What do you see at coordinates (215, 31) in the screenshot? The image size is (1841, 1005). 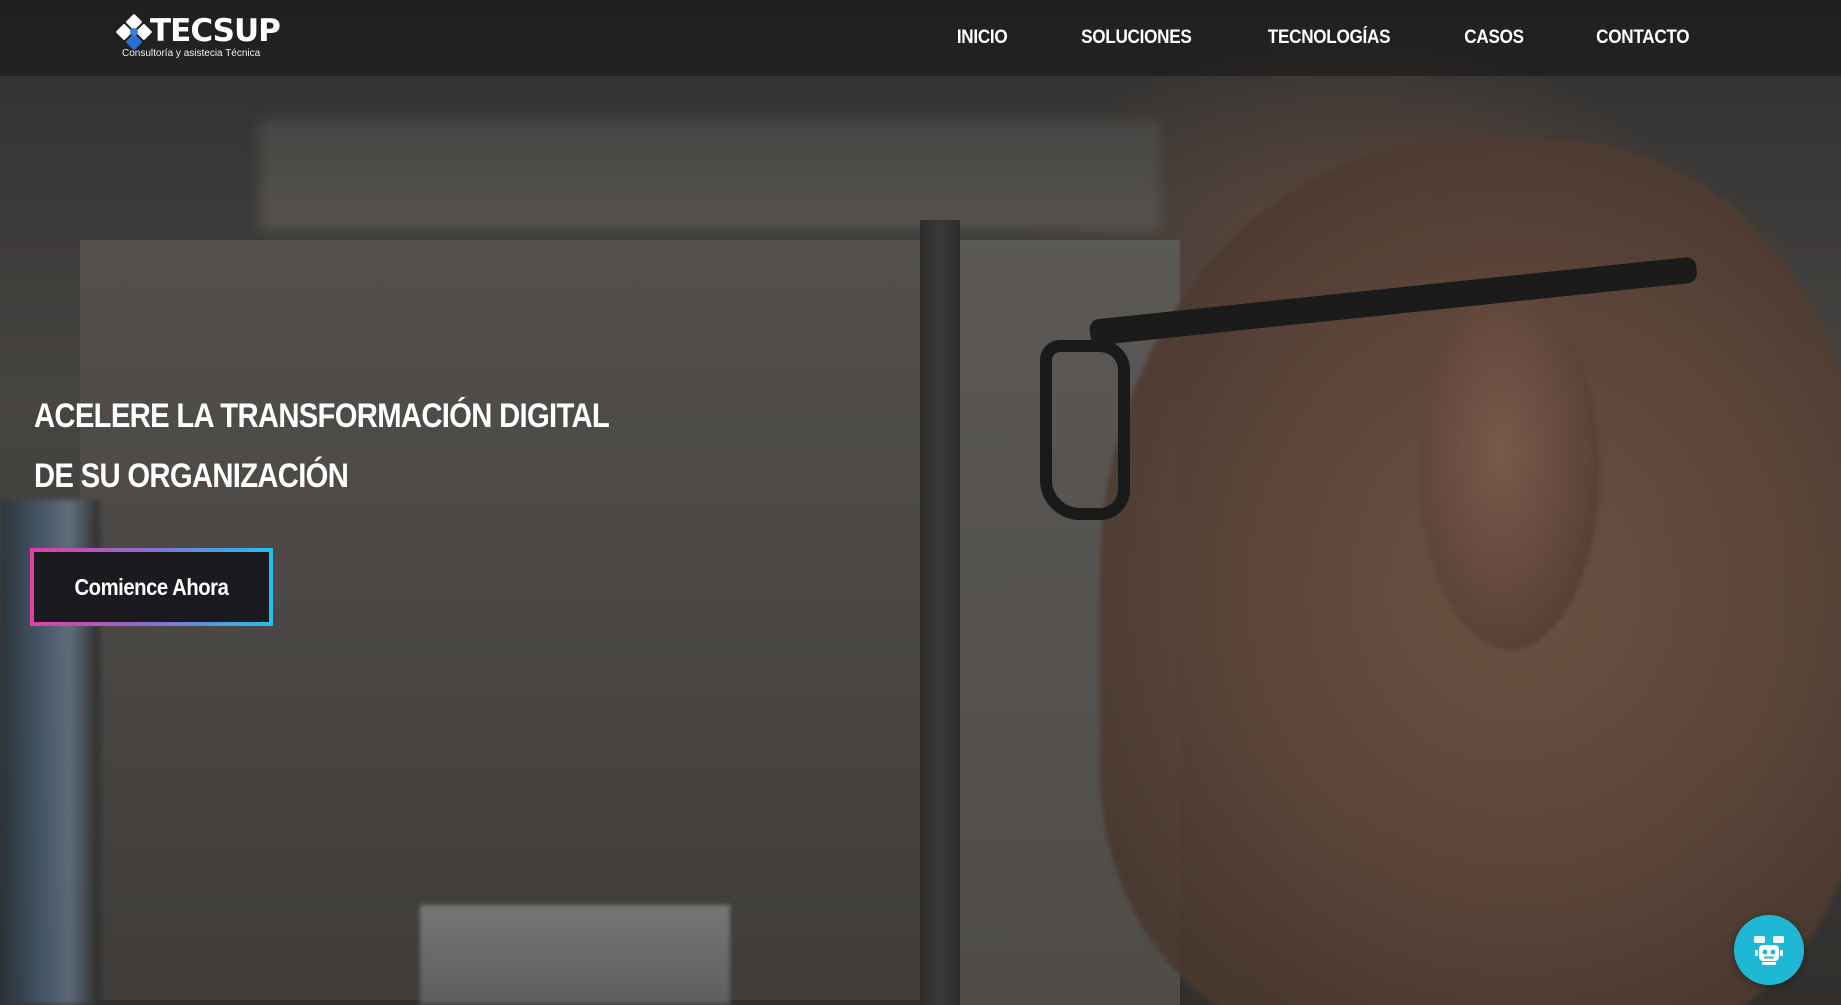 I see `brand-name: TECSUP` at bounding box center [215, 31].